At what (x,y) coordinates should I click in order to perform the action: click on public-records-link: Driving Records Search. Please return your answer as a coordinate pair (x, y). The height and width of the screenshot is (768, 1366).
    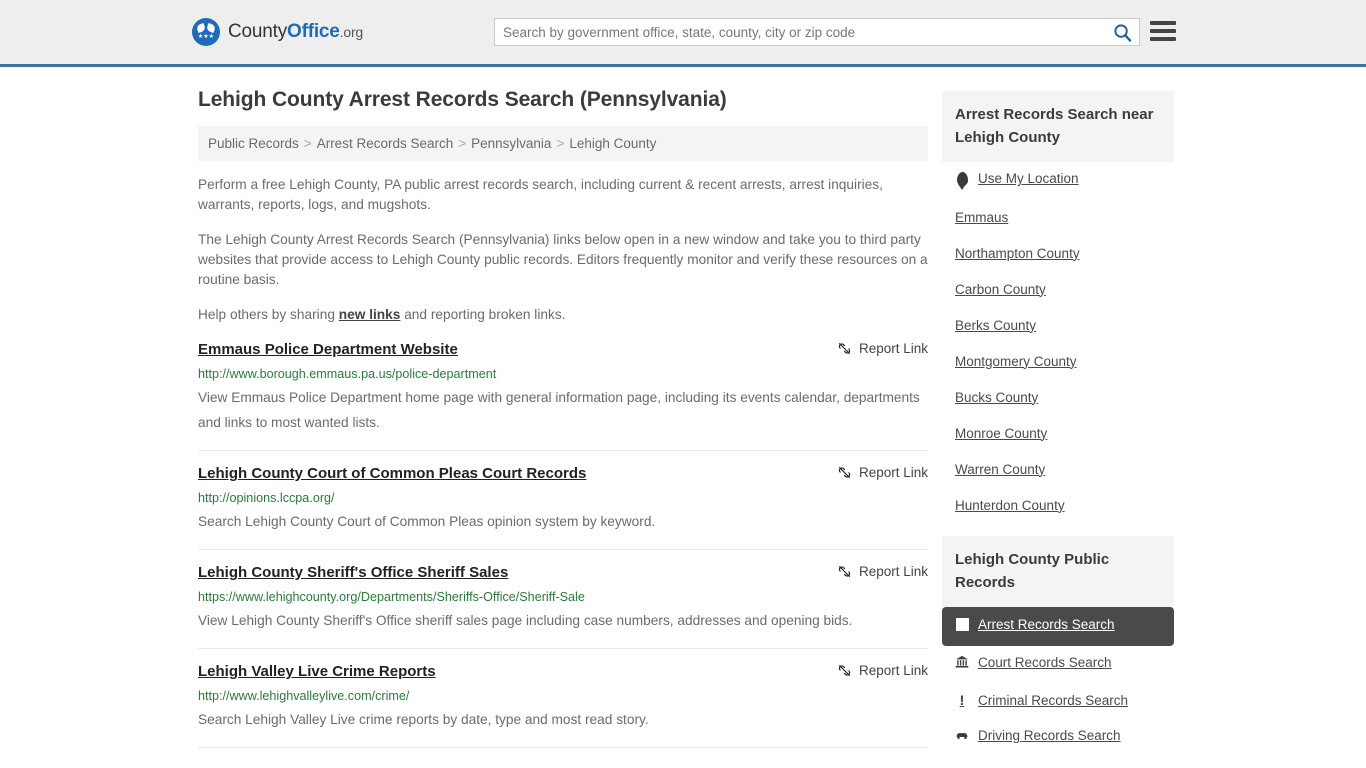
    Looking at the image, I should click on (1038, 735).